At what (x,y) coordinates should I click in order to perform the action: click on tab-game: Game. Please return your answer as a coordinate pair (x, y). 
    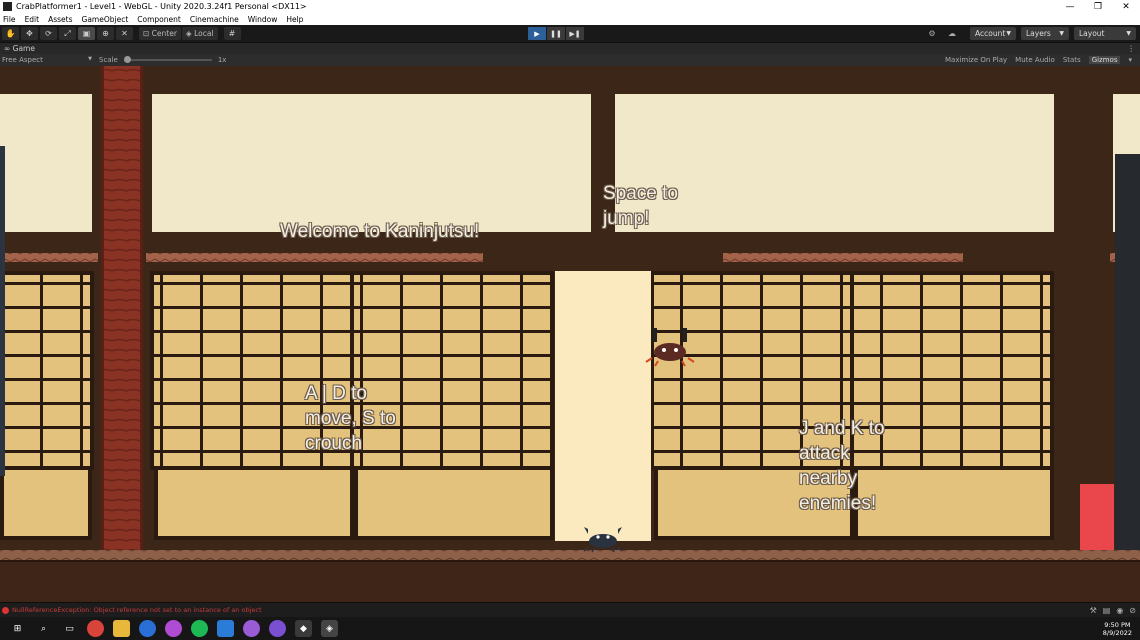
    Looking at the image, I should click on (24, 48).